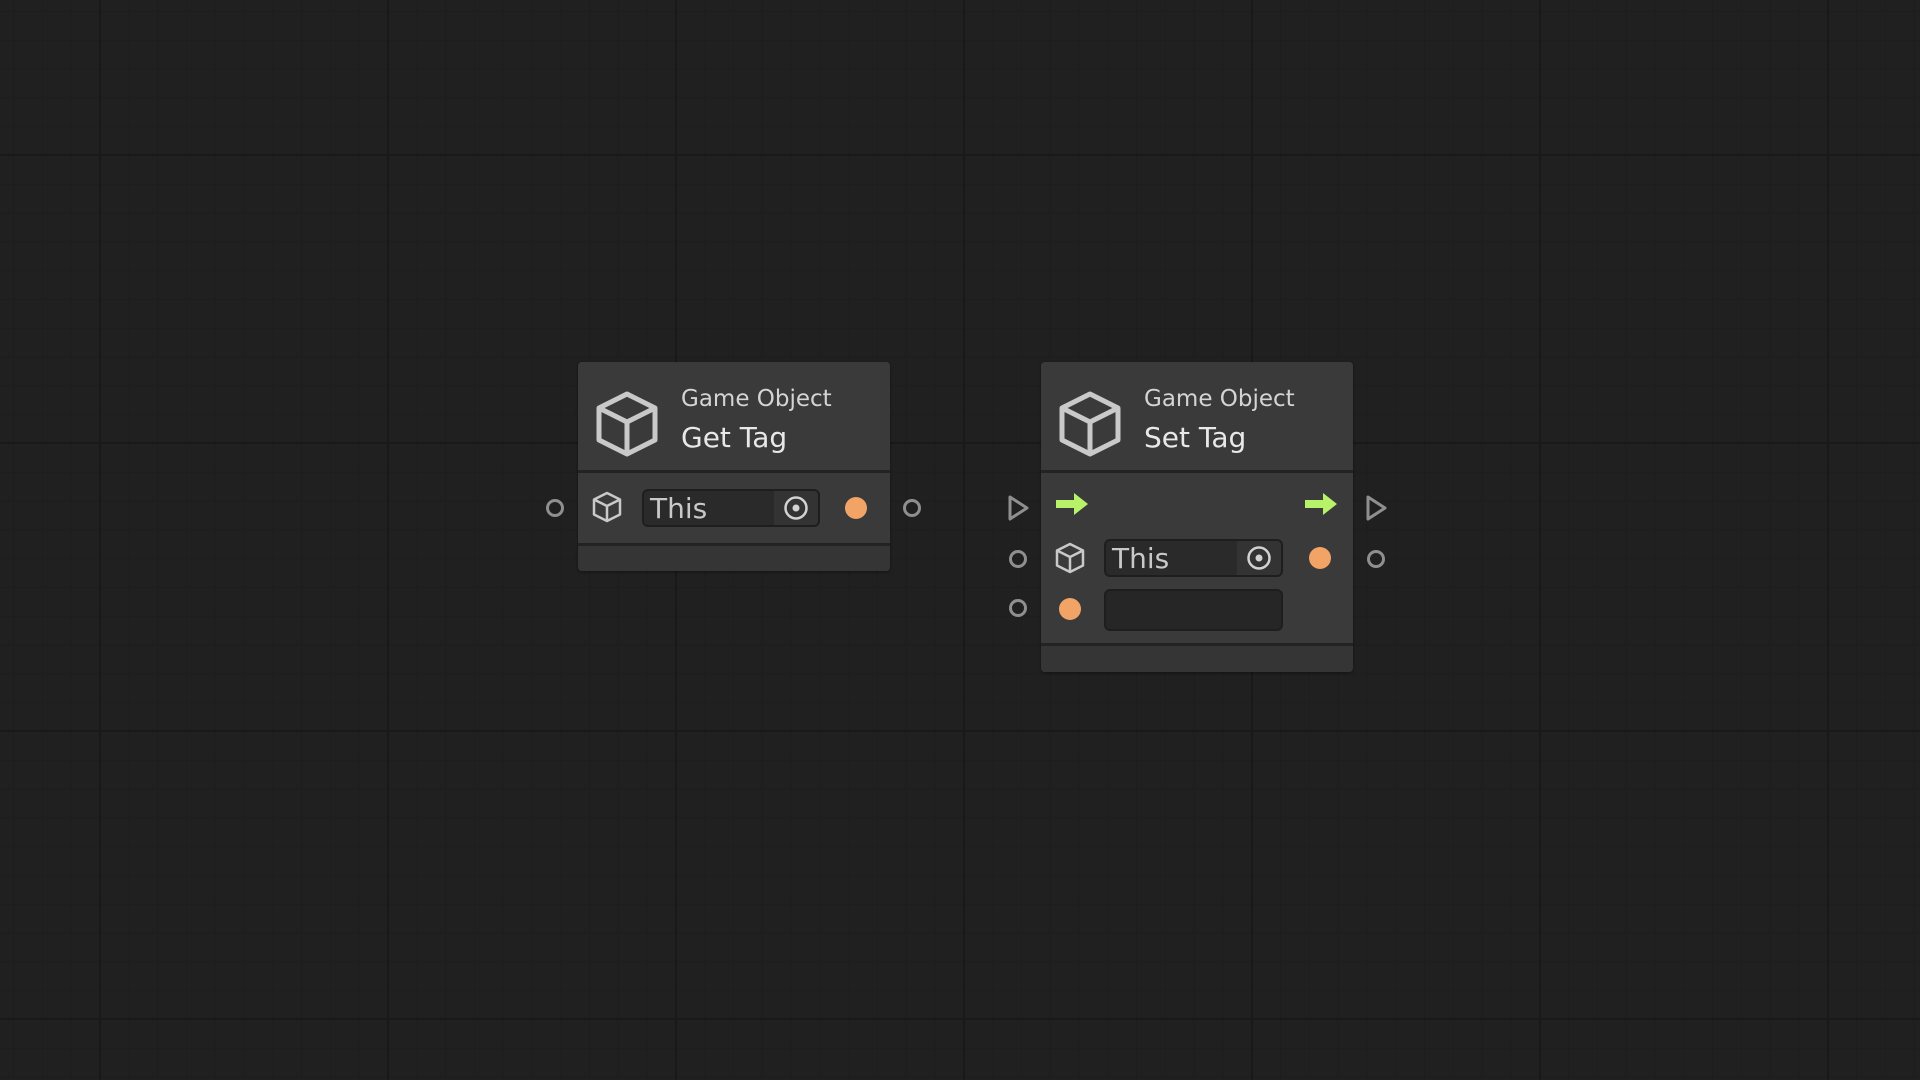 The width and height of the screenshot is (1920, 1080). I want to click on node-header: Game Object Get Tag, so click(734, 416).